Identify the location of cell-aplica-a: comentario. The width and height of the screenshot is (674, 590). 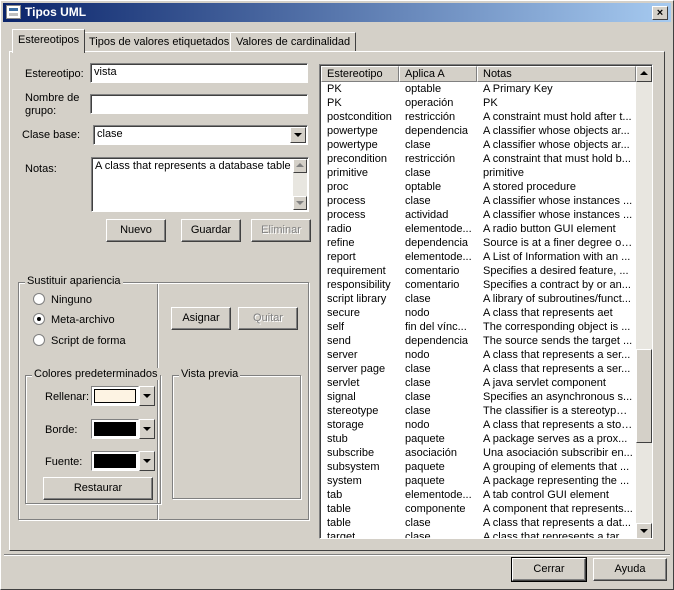
(432, 285).